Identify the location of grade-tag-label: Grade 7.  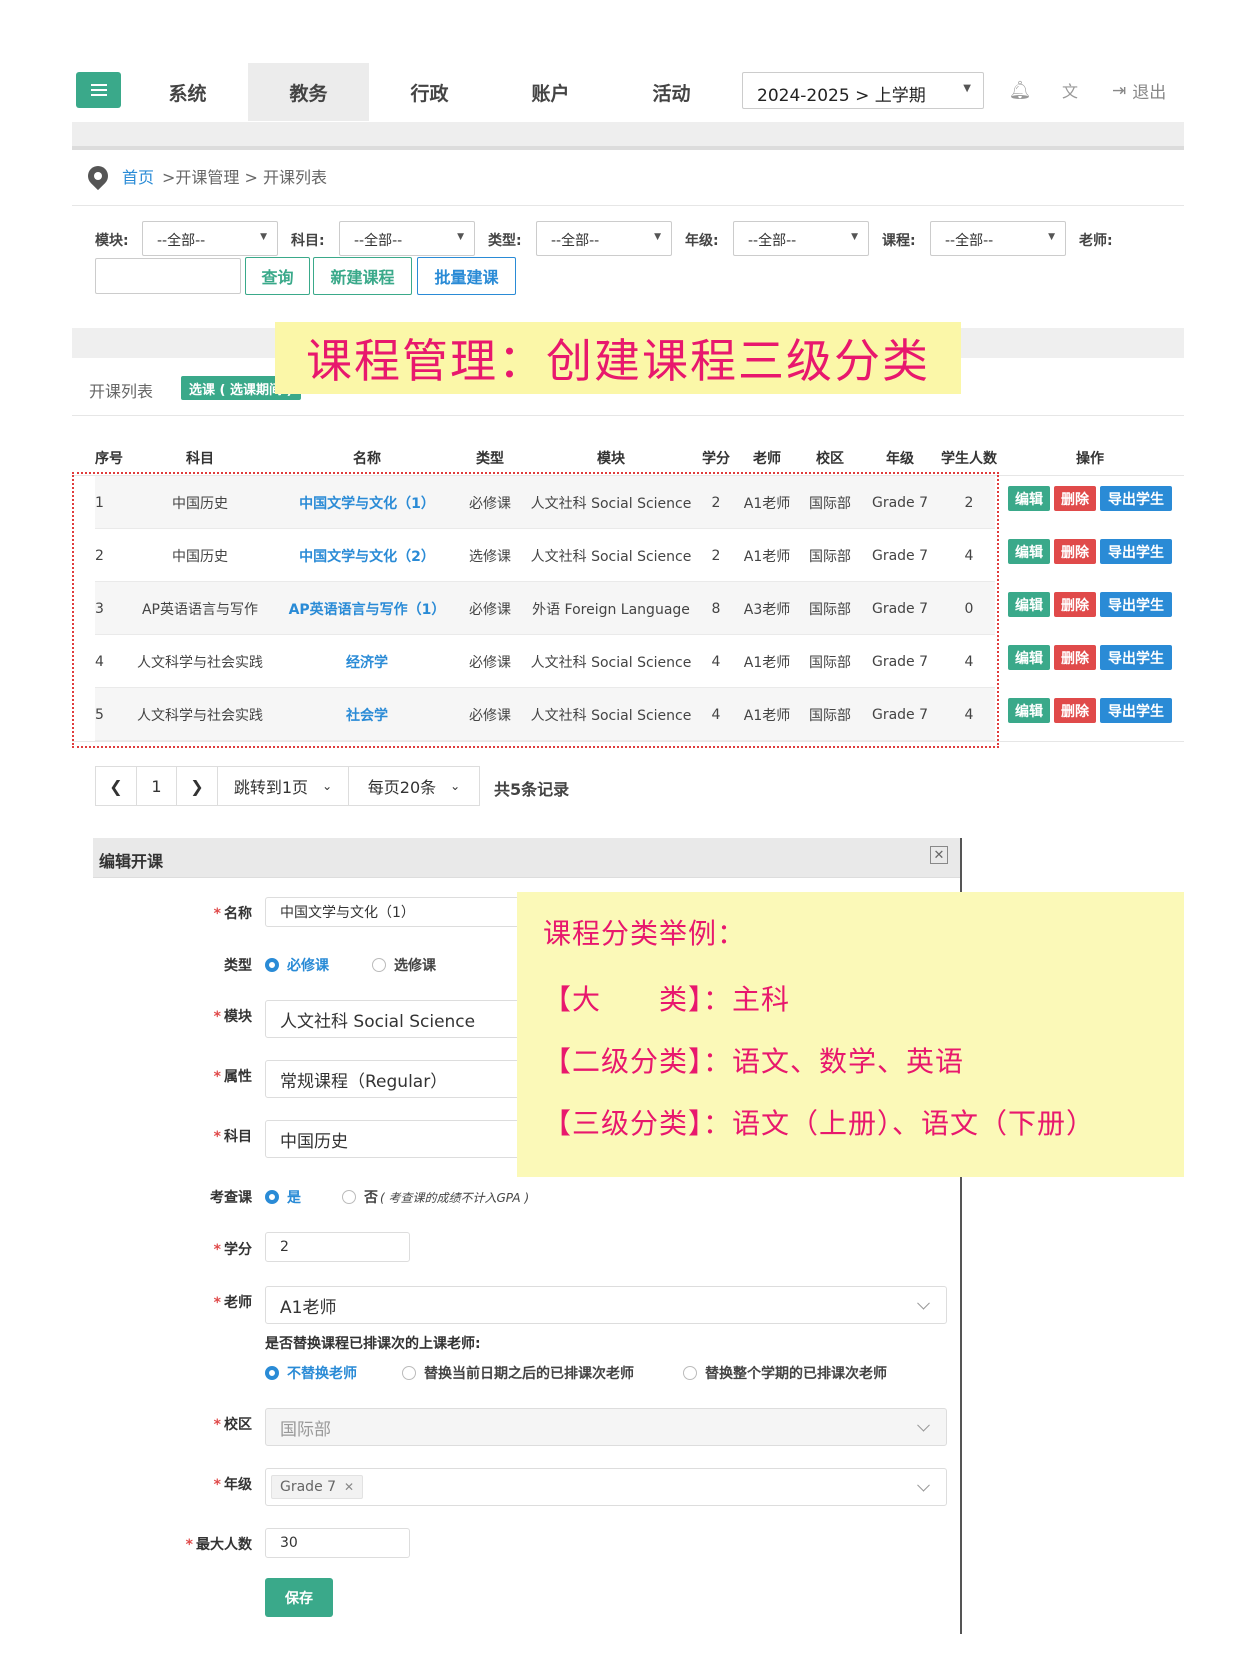
(308, 1487).